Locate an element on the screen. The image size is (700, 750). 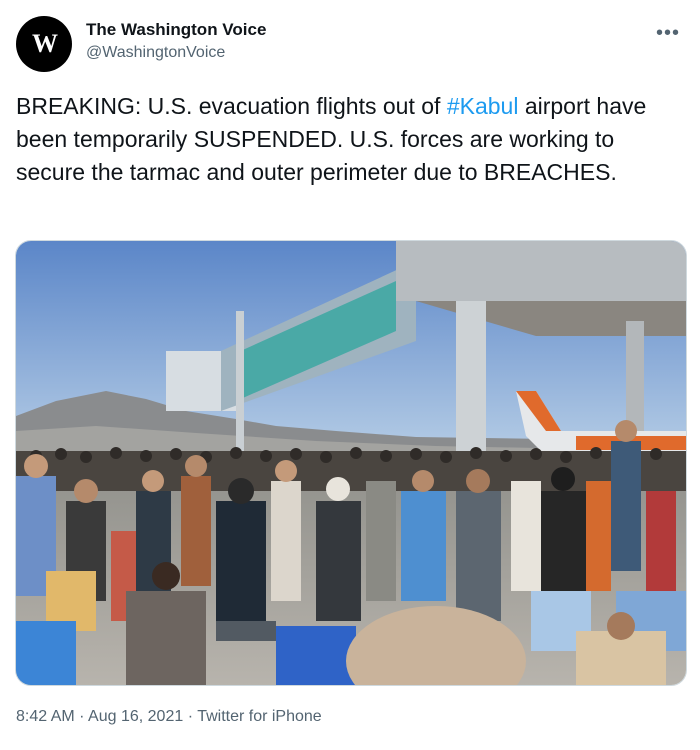
avatar-letter: W is located at coordinates (45, 43).